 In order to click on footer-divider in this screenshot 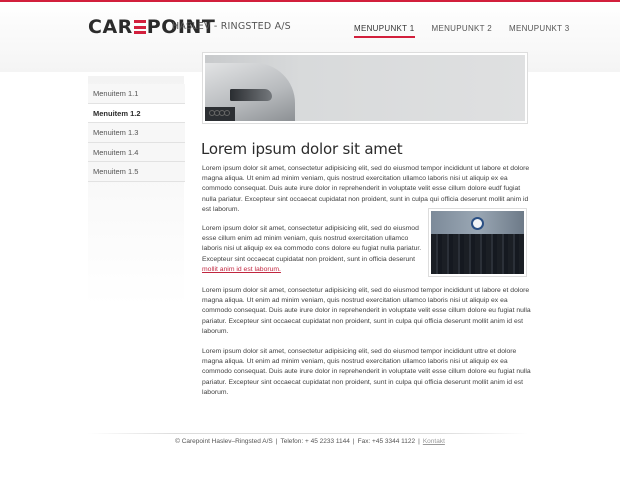, I will do `click(308, 433)`.